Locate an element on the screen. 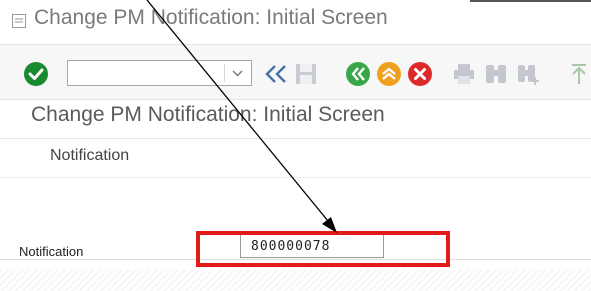 This screenshot has width=591, height=291. window-title: Change PM Notification: Initial Screen is located at coordinates (211, 17).